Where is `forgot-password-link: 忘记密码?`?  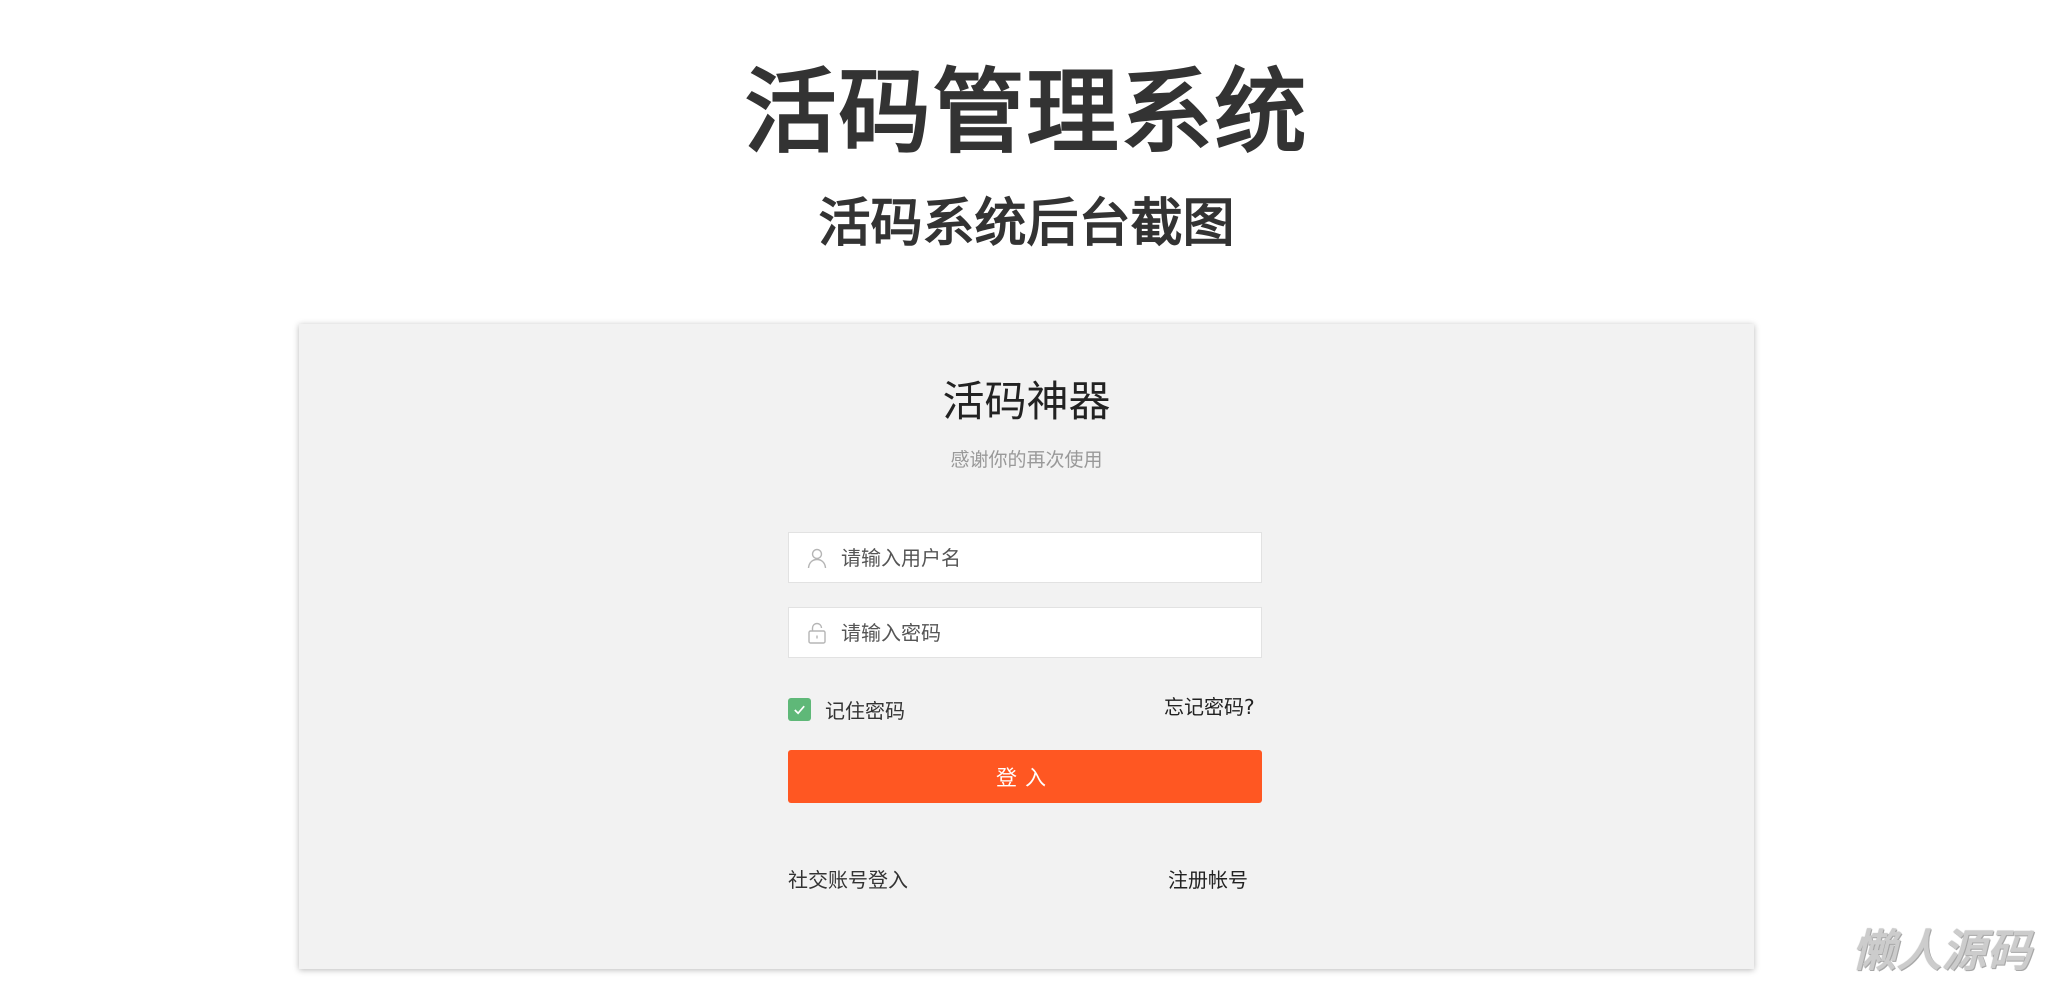
forgot-password-link: 忘记密码? is located at coordinates (1209, 707).